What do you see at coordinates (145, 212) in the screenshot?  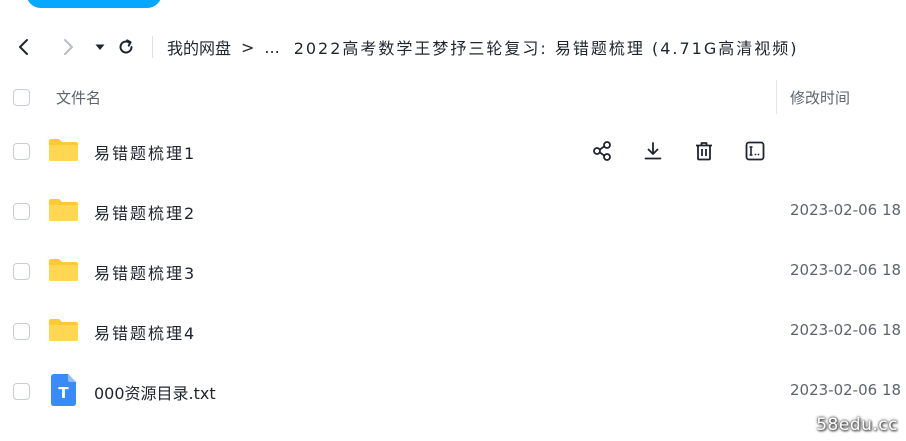 I see `file-name: 易错题梳理2` at bounding box center [145, 212].